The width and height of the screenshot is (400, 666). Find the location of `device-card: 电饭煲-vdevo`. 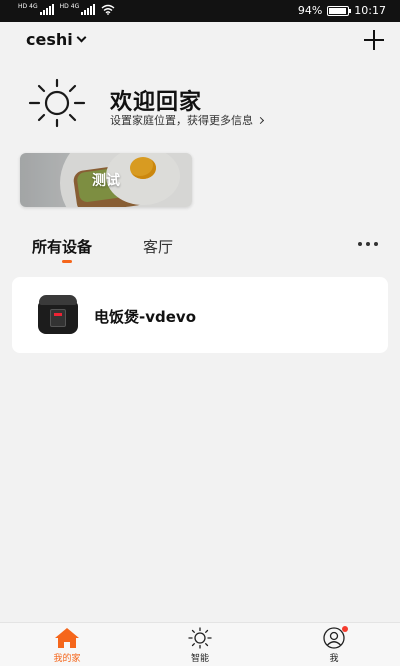

device-card: 电饭煲-vdevo is located at coordinates (200, 315).